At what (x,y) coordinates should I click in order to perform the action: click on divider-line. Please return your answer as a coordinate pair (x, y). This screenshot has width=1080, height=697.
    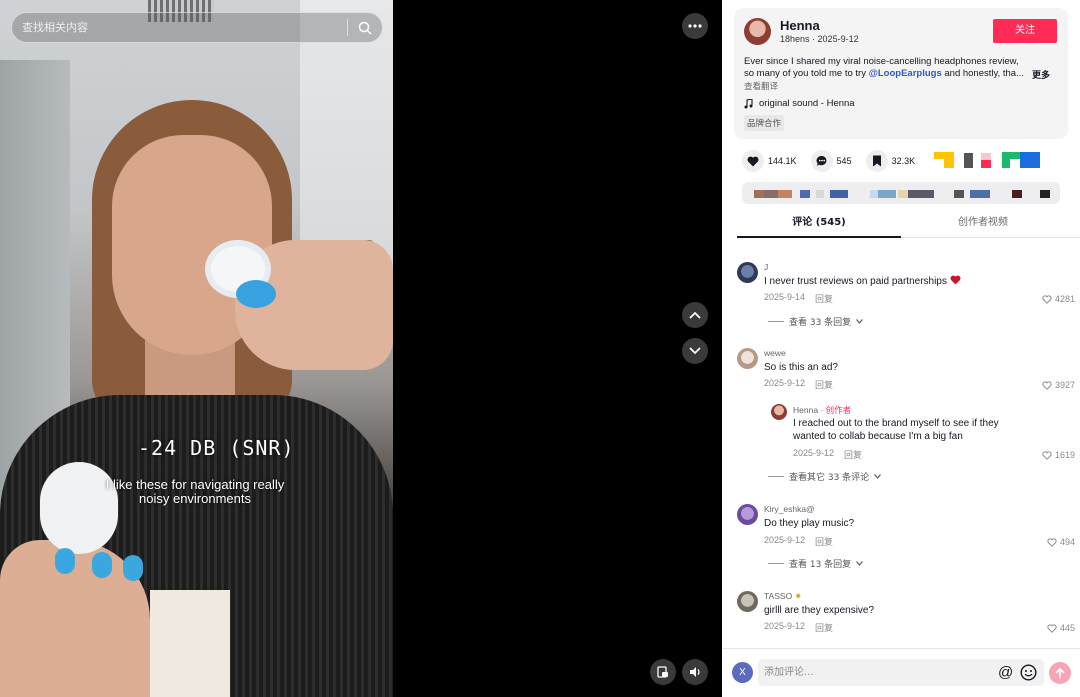
    Looking at the image, I should click on (776, 321).